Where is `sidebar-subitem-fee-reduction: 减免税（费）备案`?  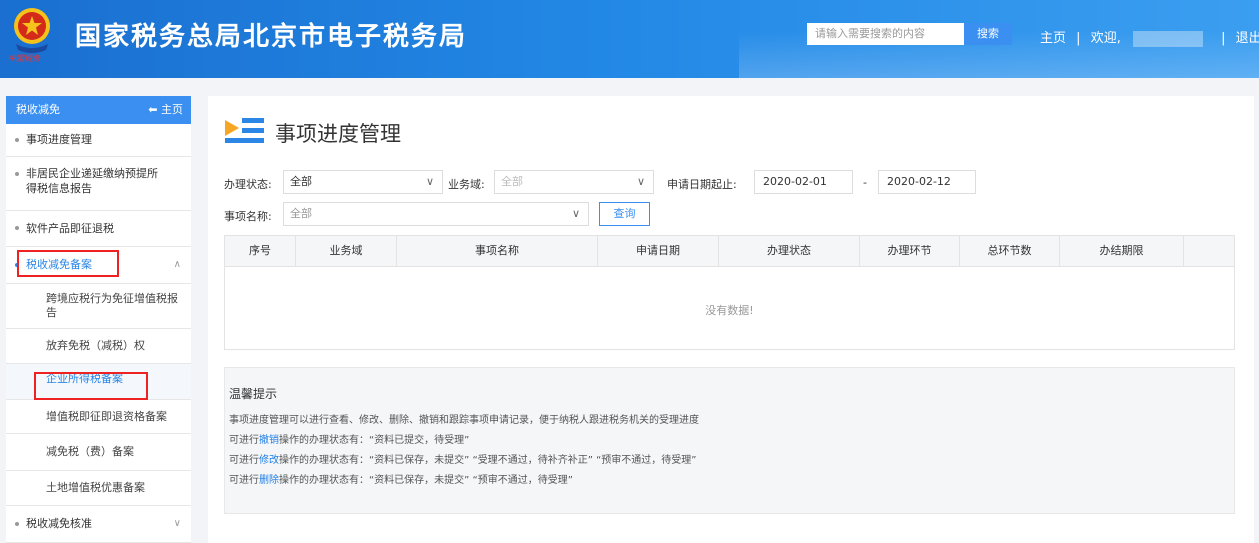
sidebar-subitem-fee-reduction: 减免税（费）备案 is located at coordinates (98, 452).